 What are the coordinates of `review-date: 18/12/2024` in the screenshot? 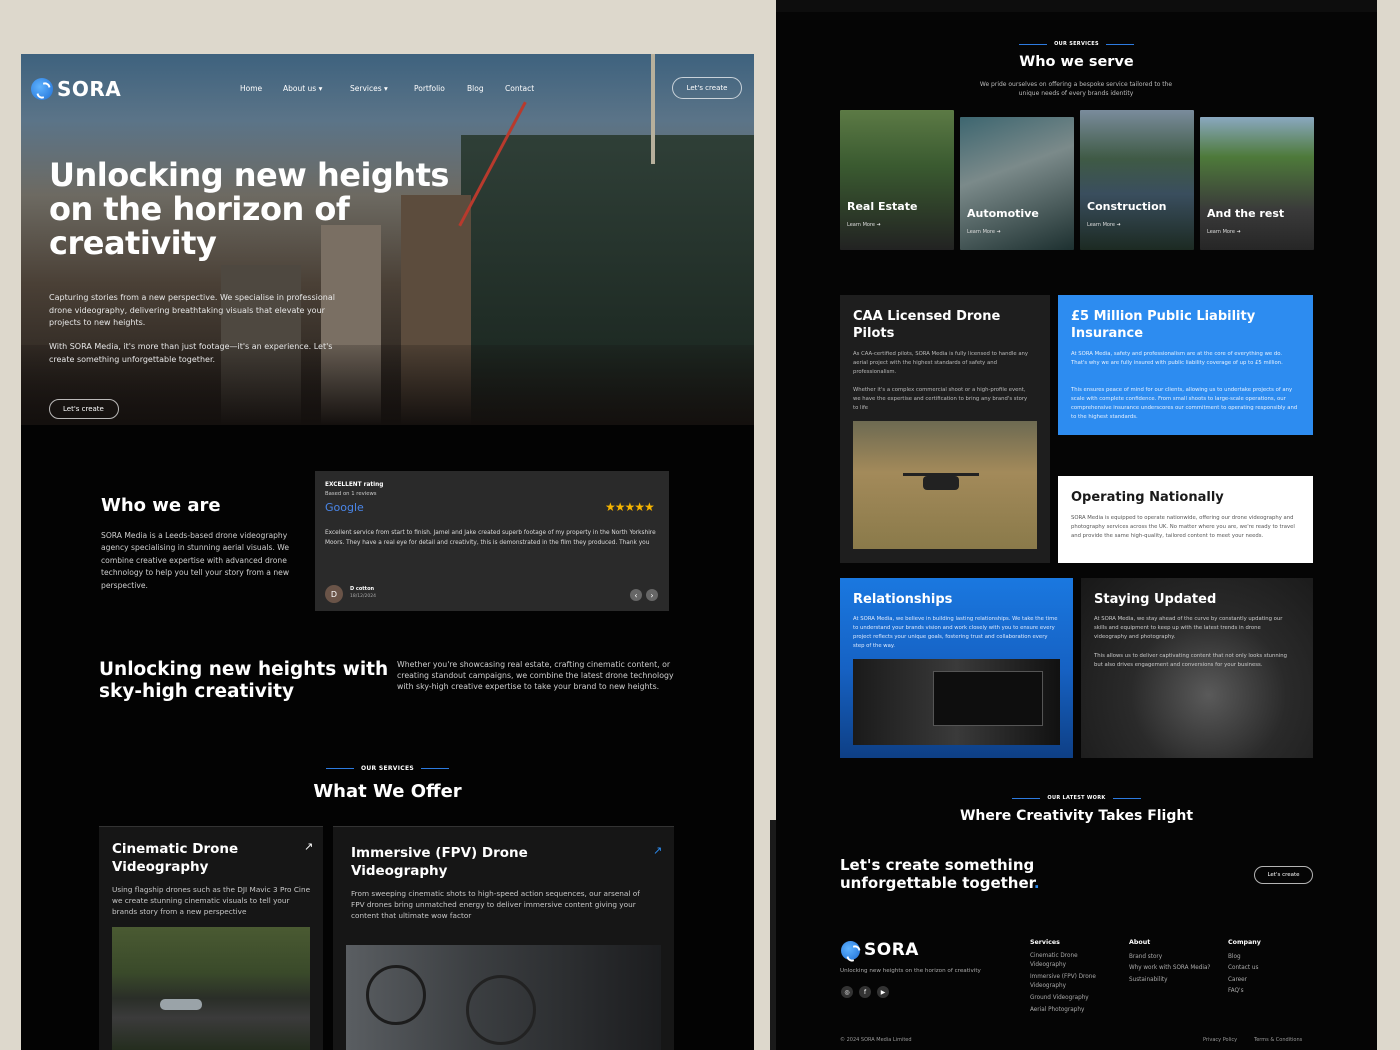 It's located at (363, 596).